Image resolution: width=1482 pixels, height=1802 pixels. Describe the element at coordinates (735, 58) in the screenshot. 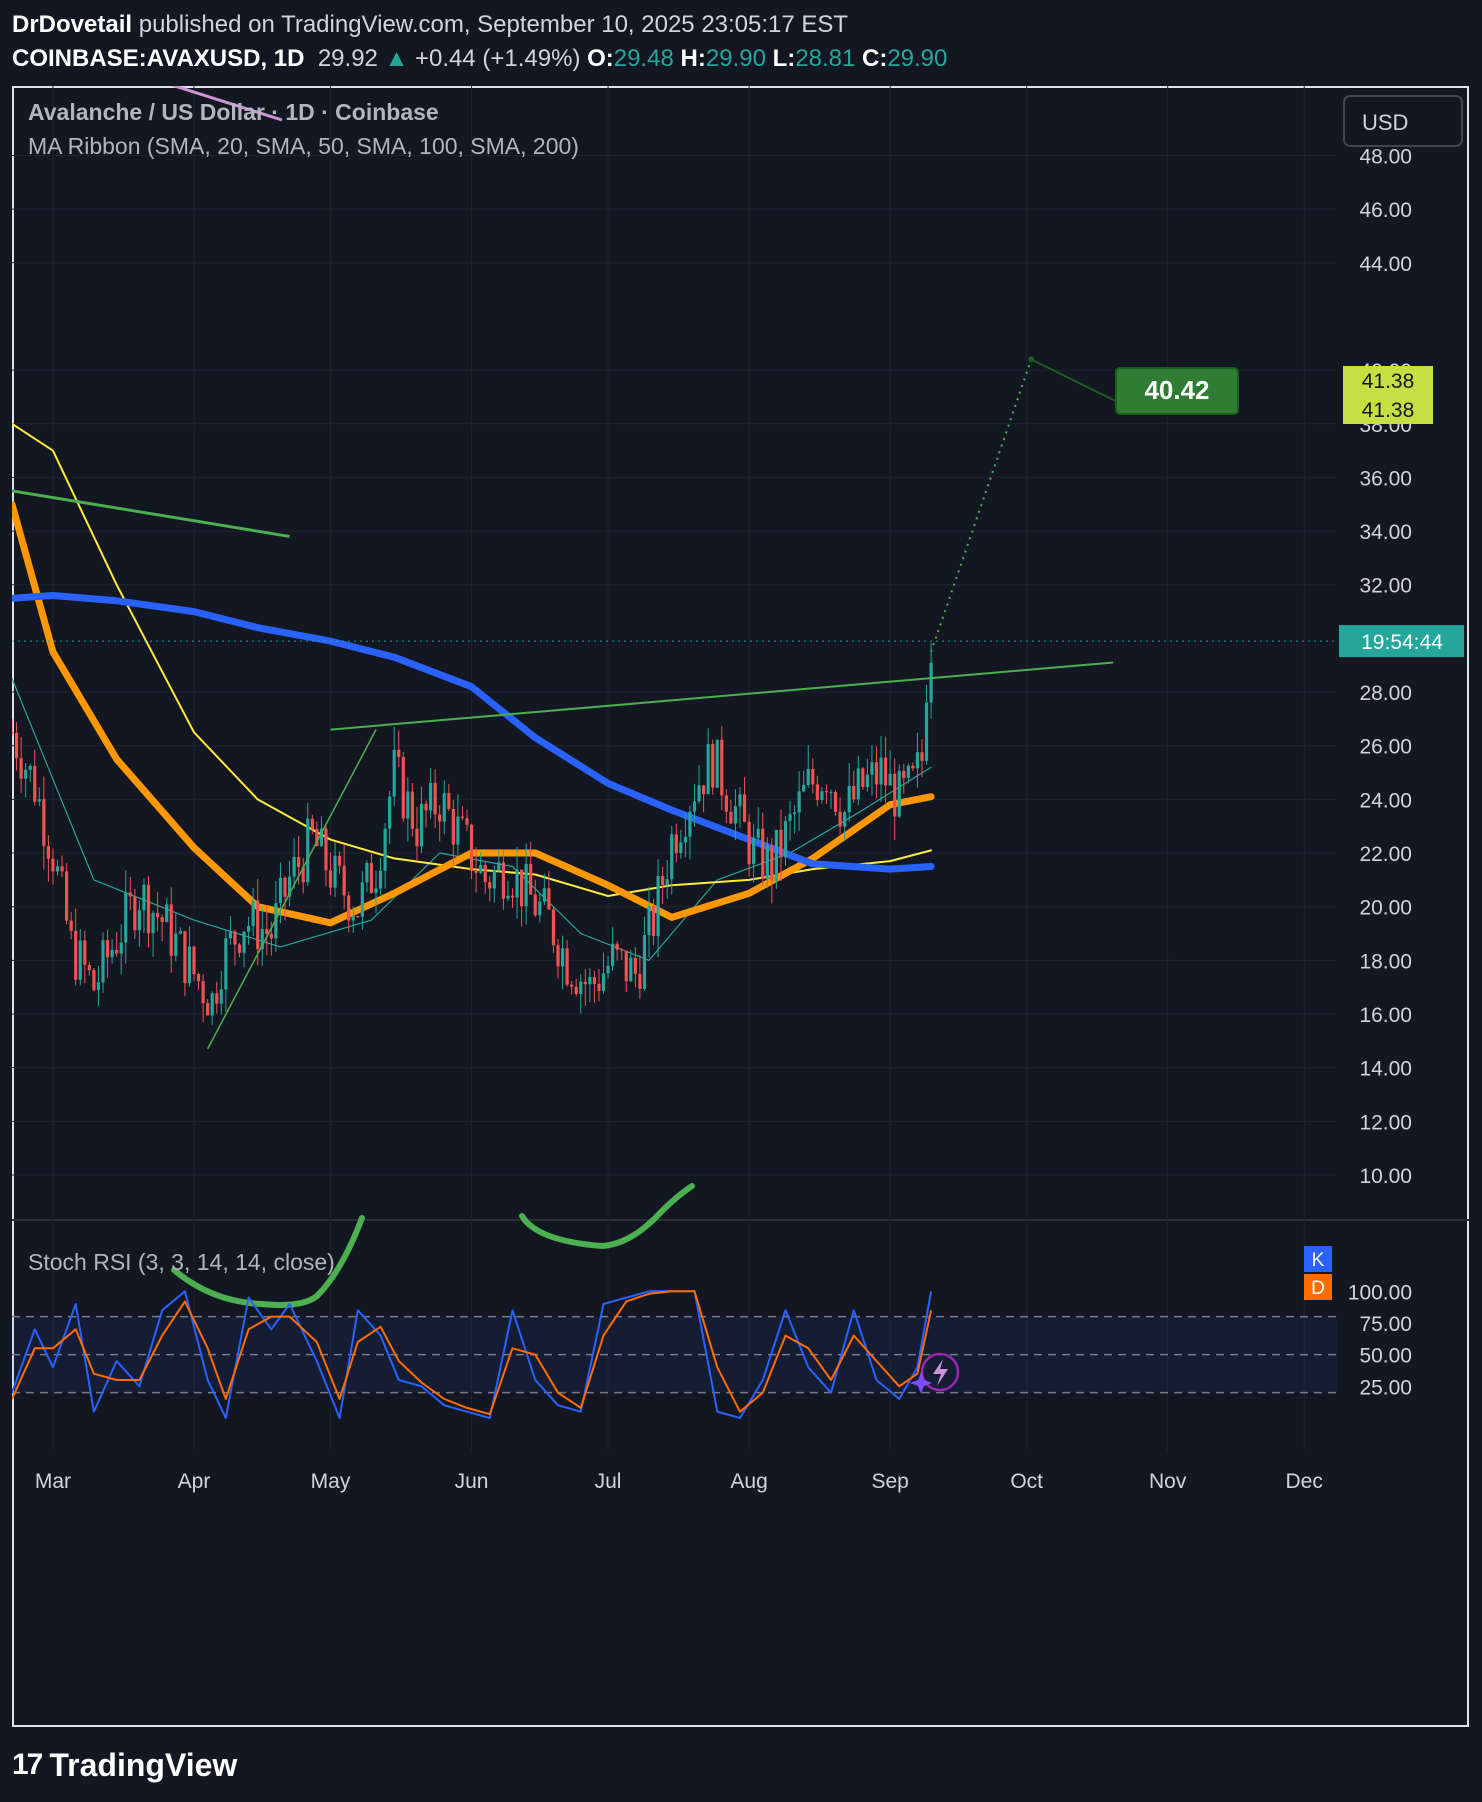

I see `high-value: 29.90` at that location.